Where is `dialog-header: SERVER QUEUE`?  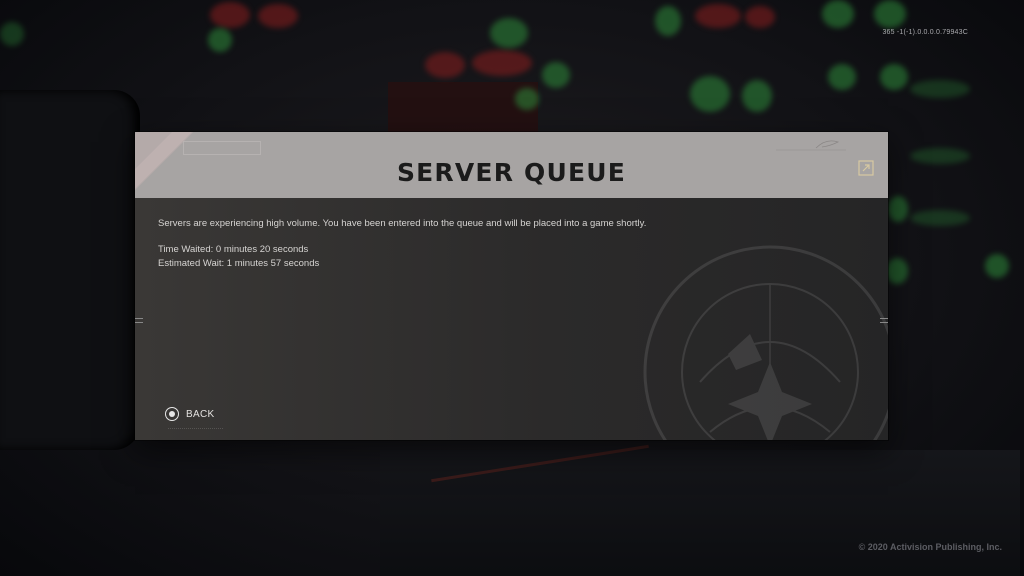
dialog-header: SERVER QUEUE is located at coordinates (511, 165).